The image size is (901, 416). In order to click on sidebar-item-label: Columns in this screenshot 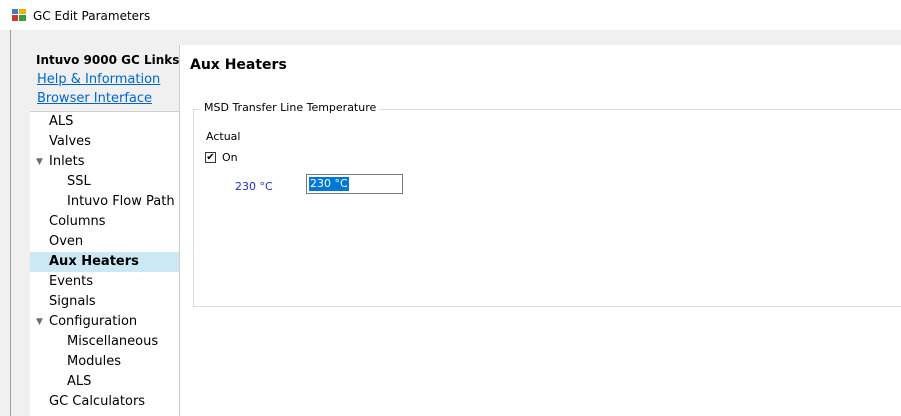, I will do `click(77, 221)`.